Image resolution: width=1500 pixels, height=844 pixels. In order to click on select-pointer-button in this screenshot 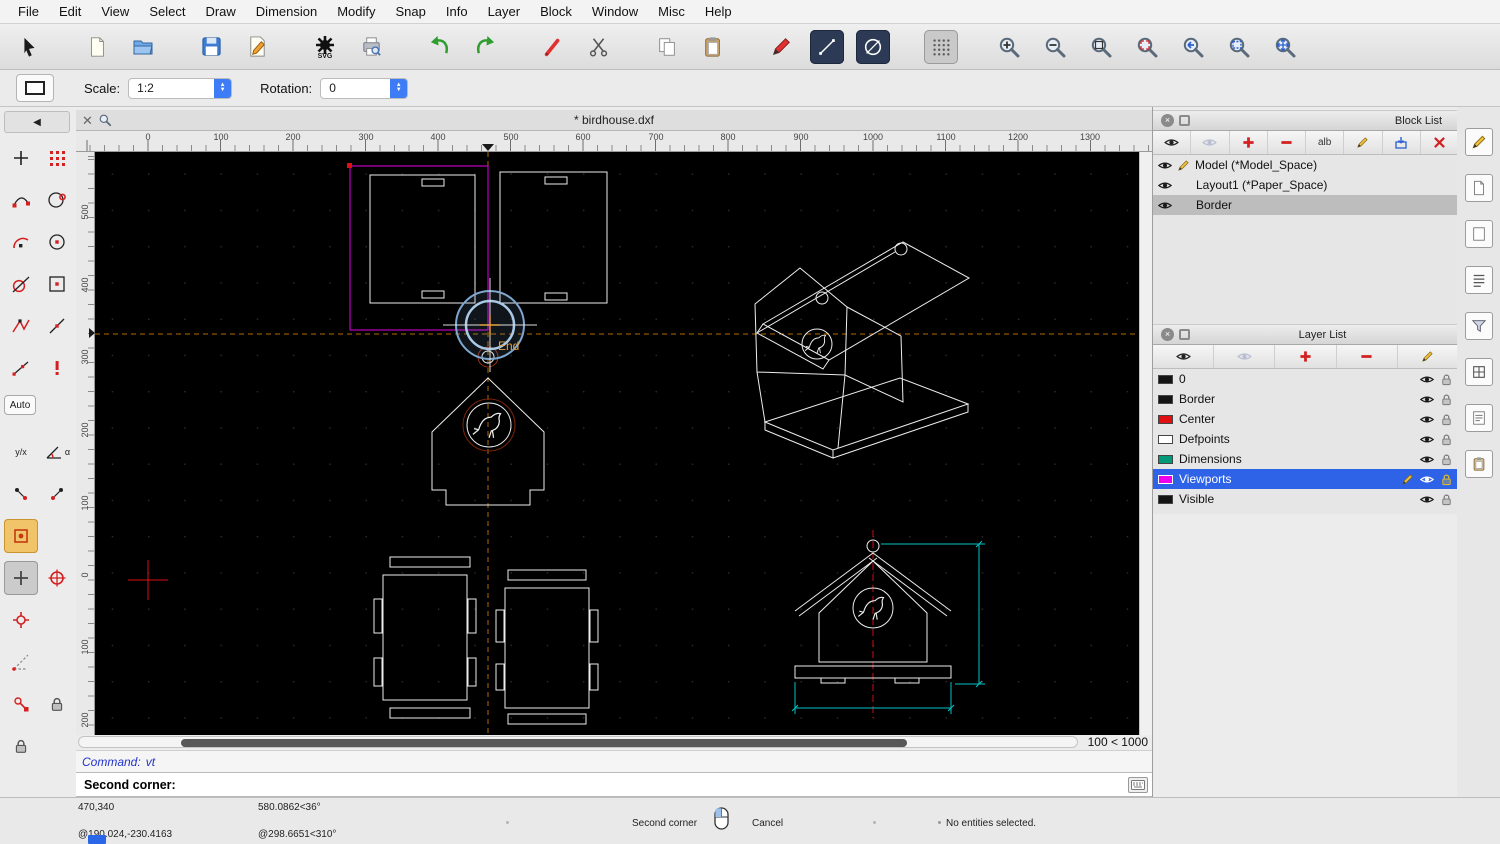, I will do `click(29, 47)`.